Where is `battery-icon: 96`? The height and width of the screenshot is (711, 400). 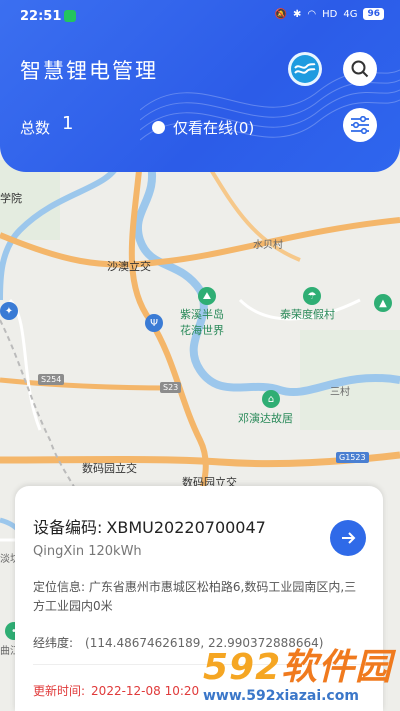
battery-icon: 96 is located at coordinates (373, 14).